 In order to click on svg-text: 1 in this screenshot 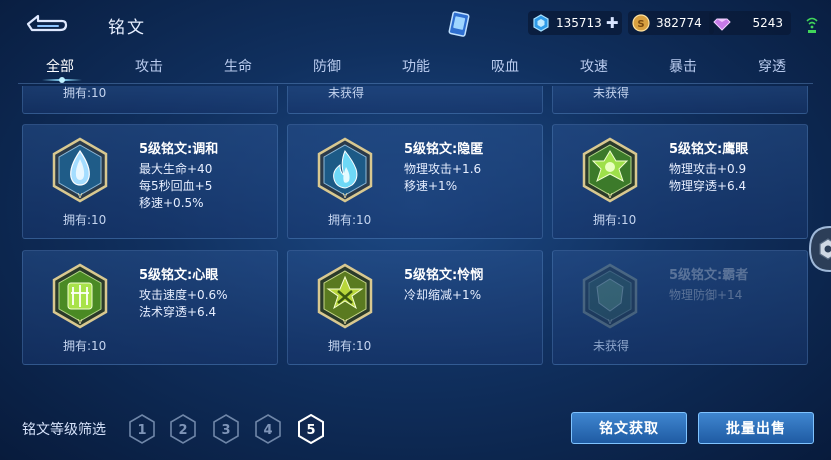, I will do `click(141, 430)`.